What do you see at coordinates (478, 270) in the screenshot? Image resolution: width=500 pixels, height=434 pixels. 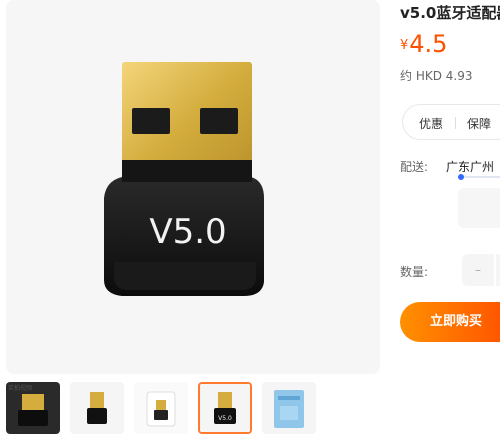 I see `quantity-minus-button: –` at bounding box center [478, 270].